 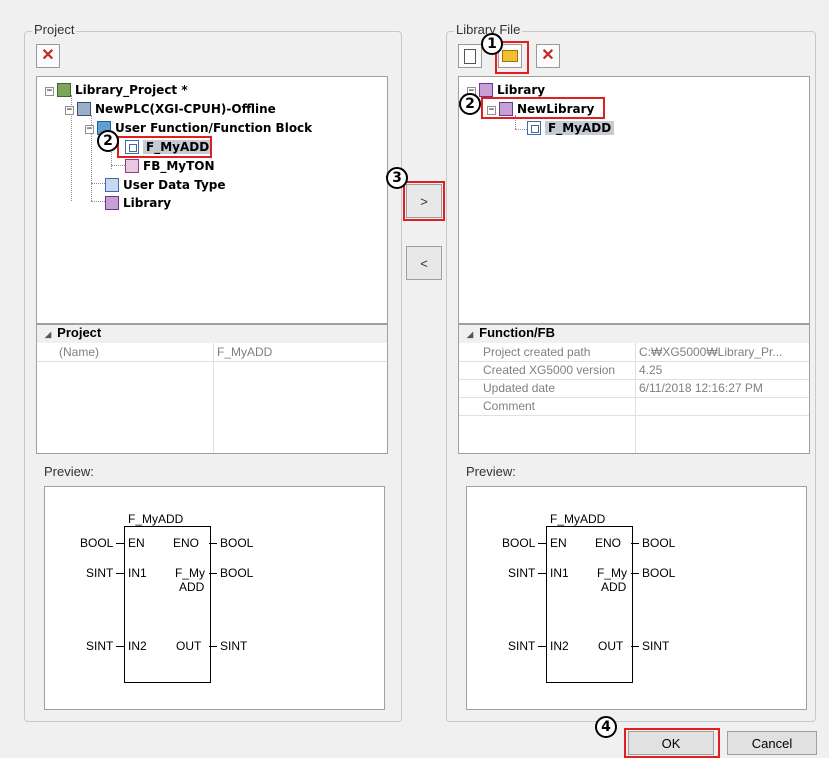 What do you see at coordinates (132, 166) in the screenshot?
I see `function-block-icon` at bounding box center [132, 166].